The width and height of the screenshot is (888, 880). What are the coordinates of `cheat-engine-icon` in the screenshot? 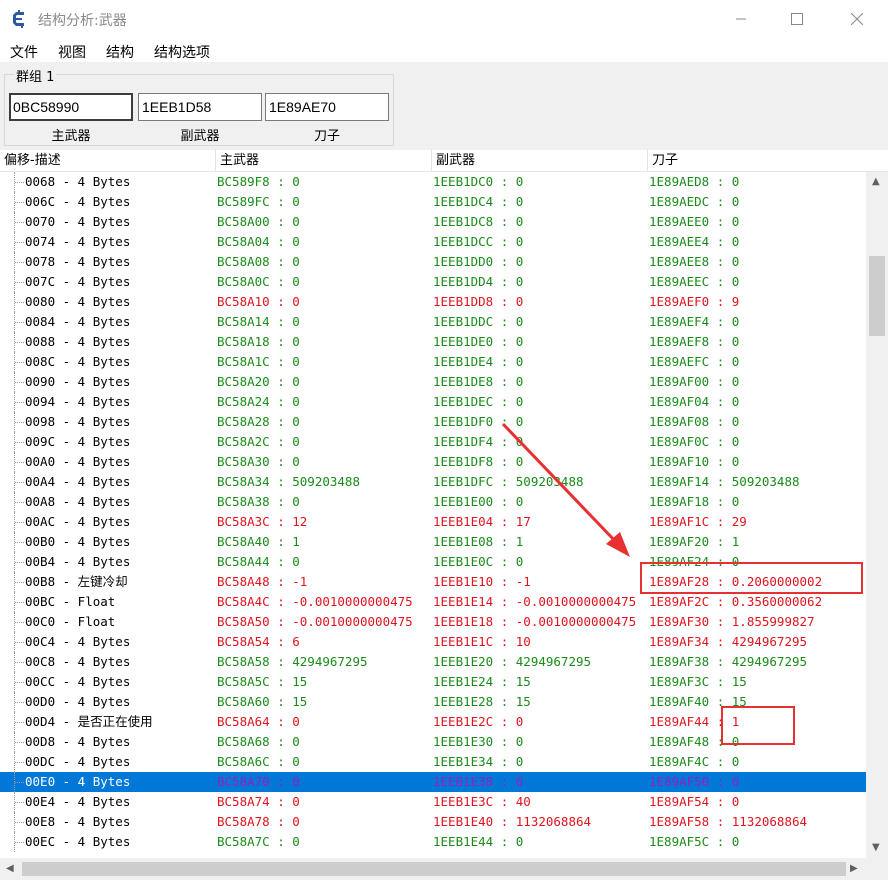 It's located at (18, 19).